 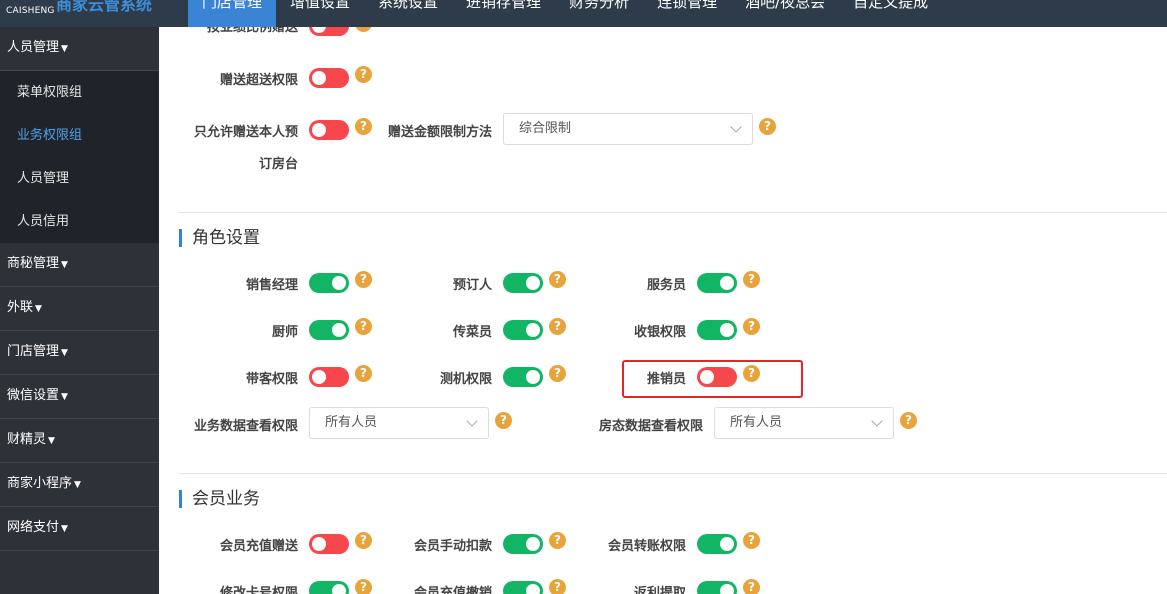 I want to click on chevron-down-icon, so click(x=472, y=421).